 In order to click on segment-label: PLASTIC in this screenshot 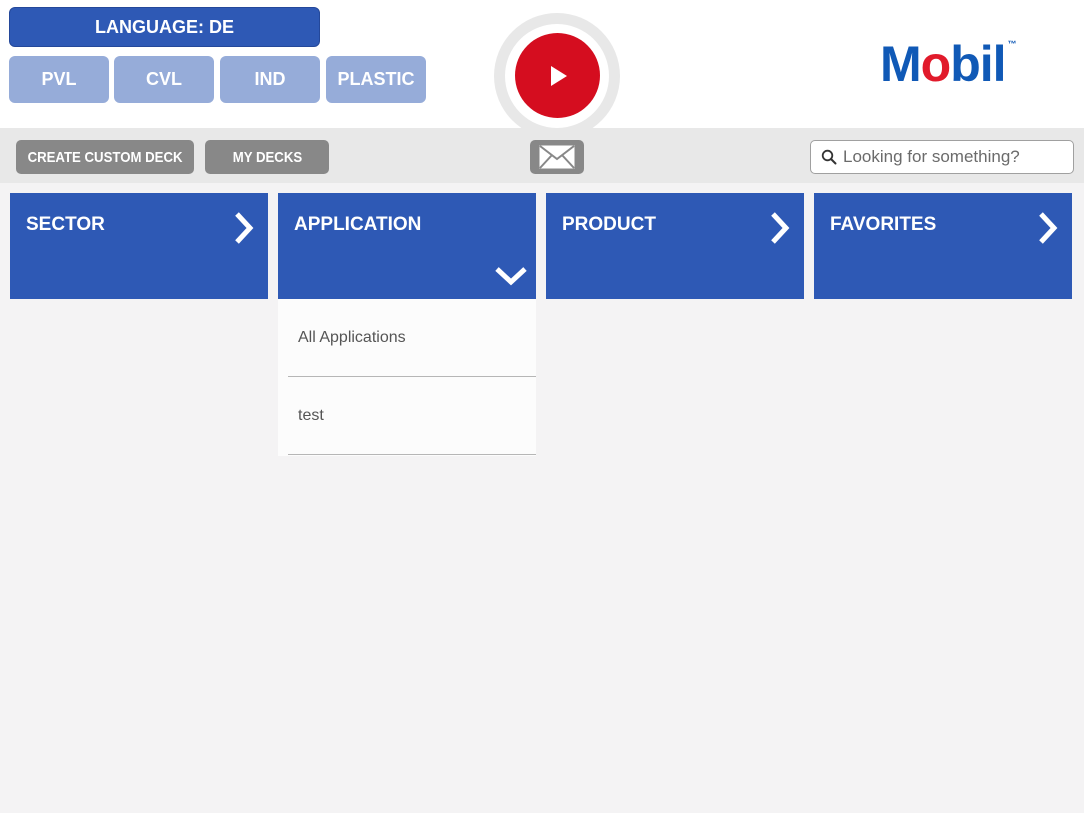, I will do `click(376, 79)`.